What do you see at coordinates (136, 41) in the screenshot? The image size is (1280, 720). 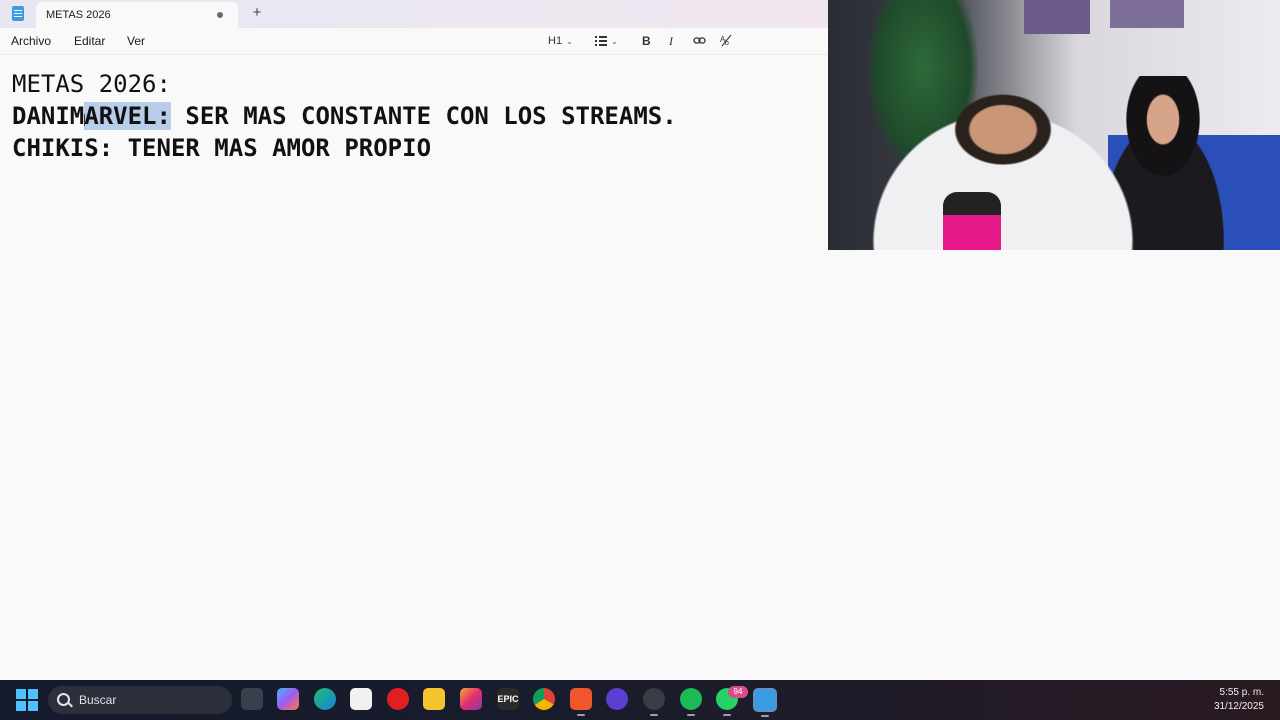 I see `menu-ver: Ver` at bounding box center [136, 41].